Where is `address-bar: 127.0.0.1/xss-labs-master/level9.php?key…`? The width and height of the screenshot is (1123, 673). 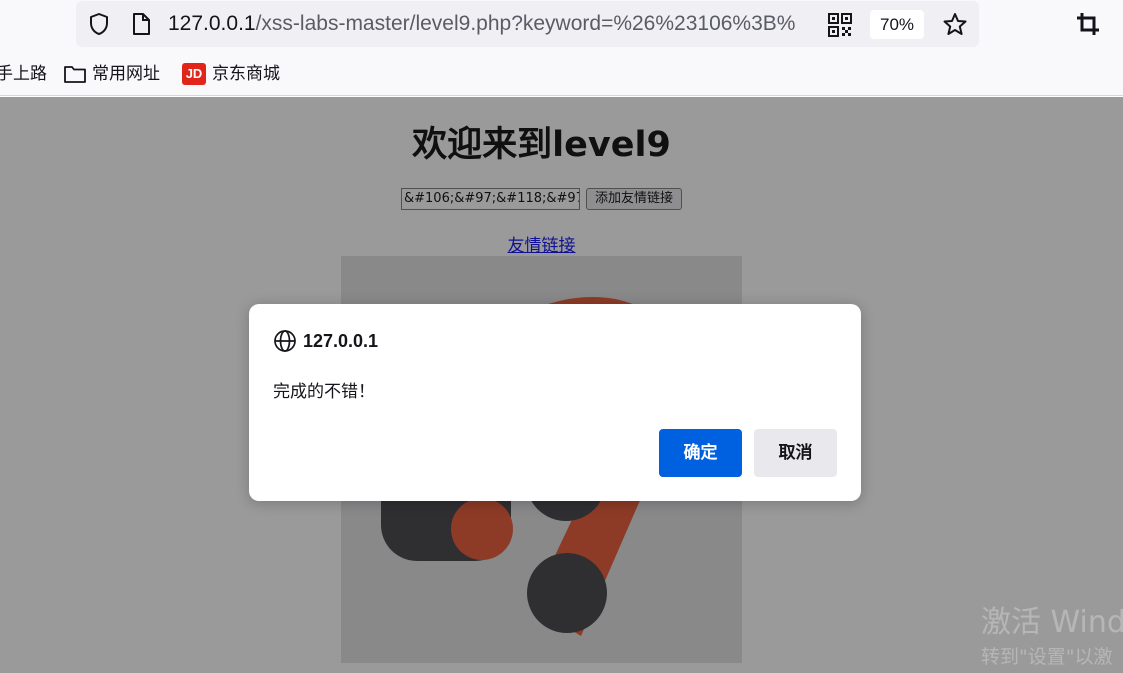 address-bar: 127.0.0.1/xss-labs-master/level9.php?key… is located at coordinates (527, 24).